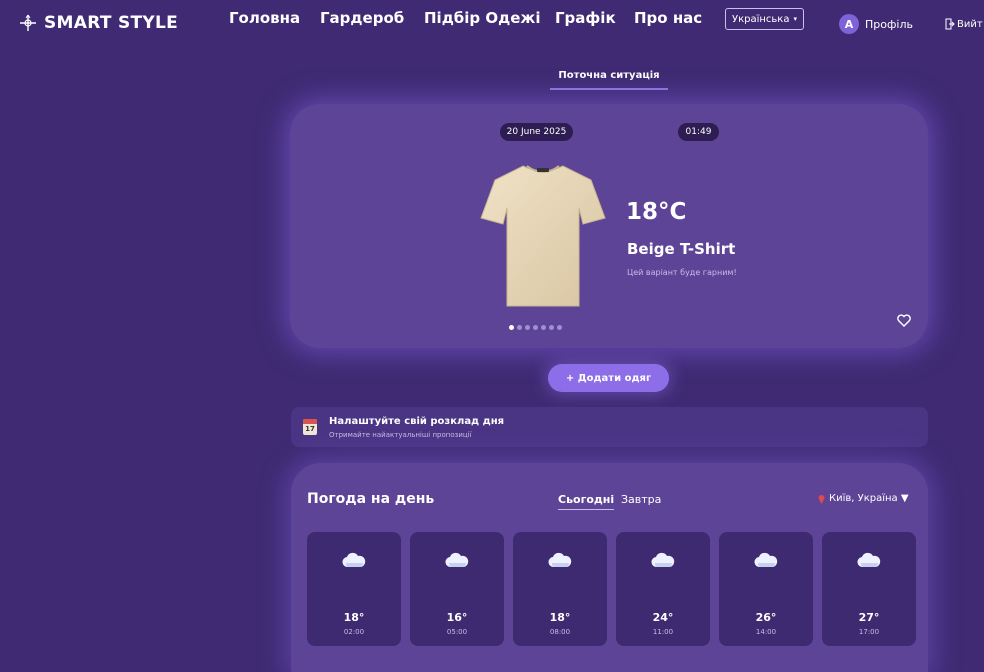 The image size is (984, 672). What do you see at coordinates (354, 589) in the screenshot?
I see `forecast-card: 18° 02:00` at bounding box center [354, 589].